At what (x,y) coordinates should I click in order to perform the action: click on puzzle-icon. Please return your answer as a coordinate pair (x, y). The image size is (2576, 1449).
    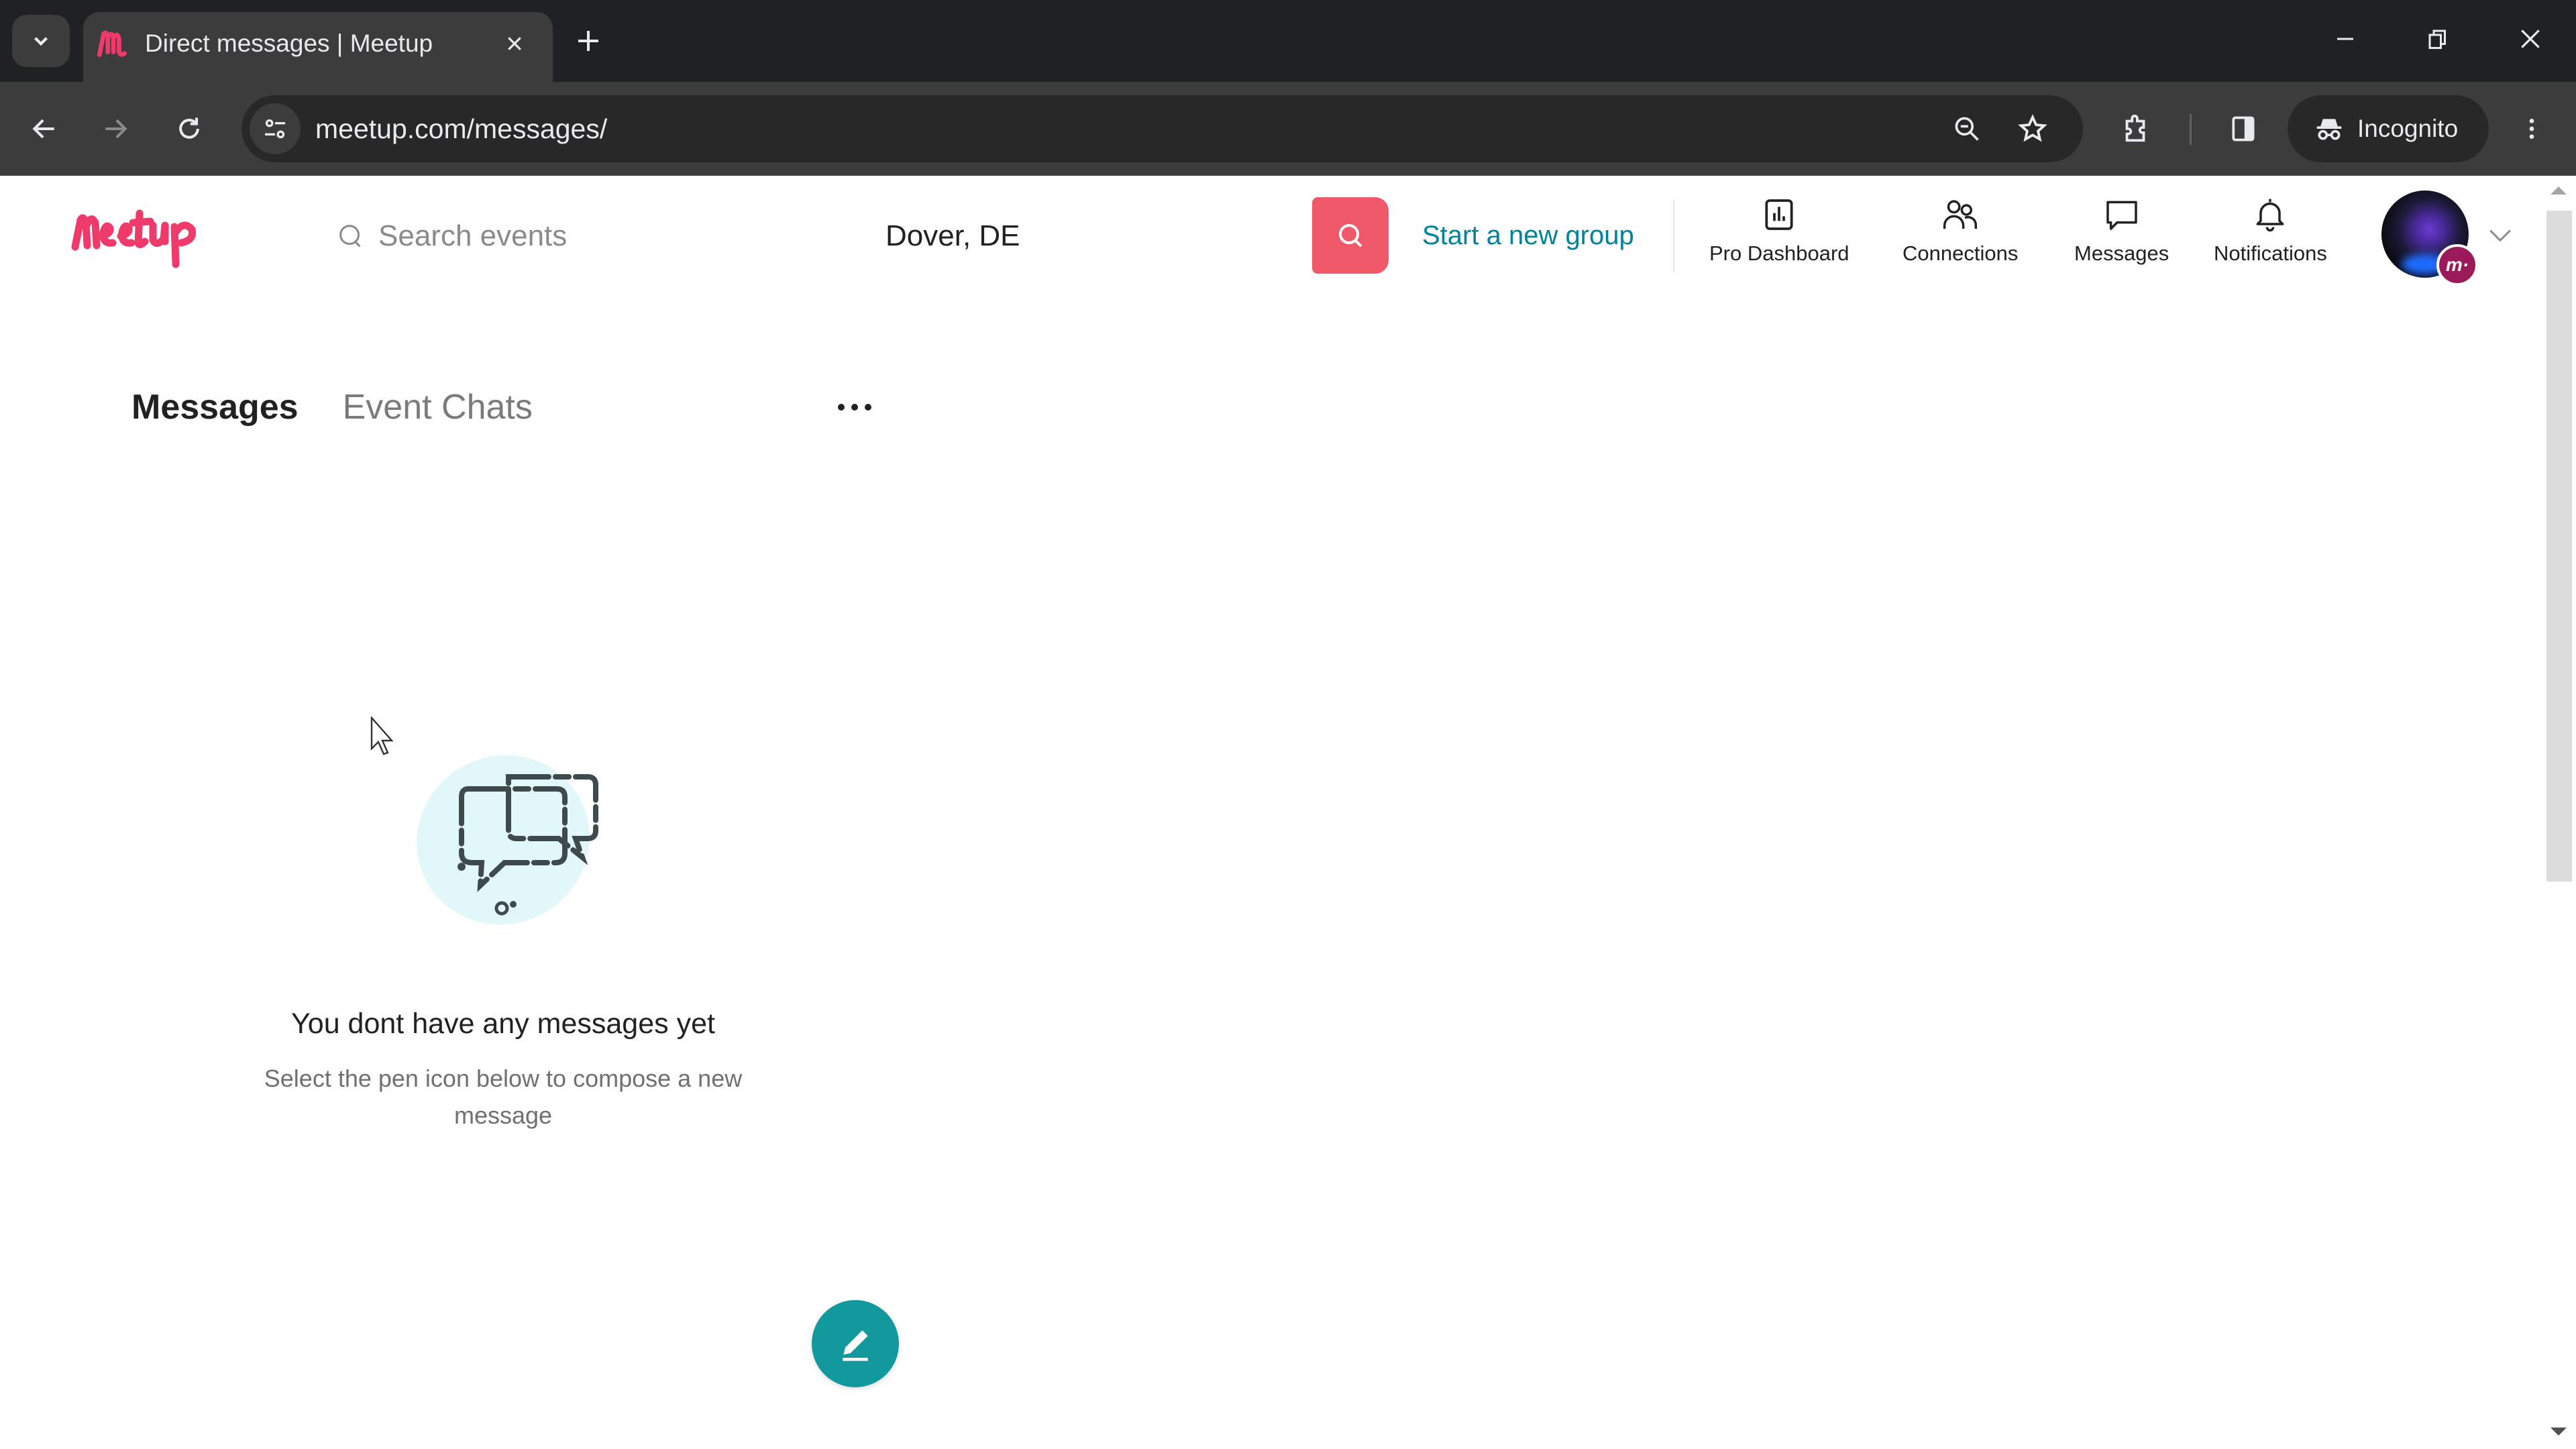
    Looking at the image, I should click on (2135, 128).